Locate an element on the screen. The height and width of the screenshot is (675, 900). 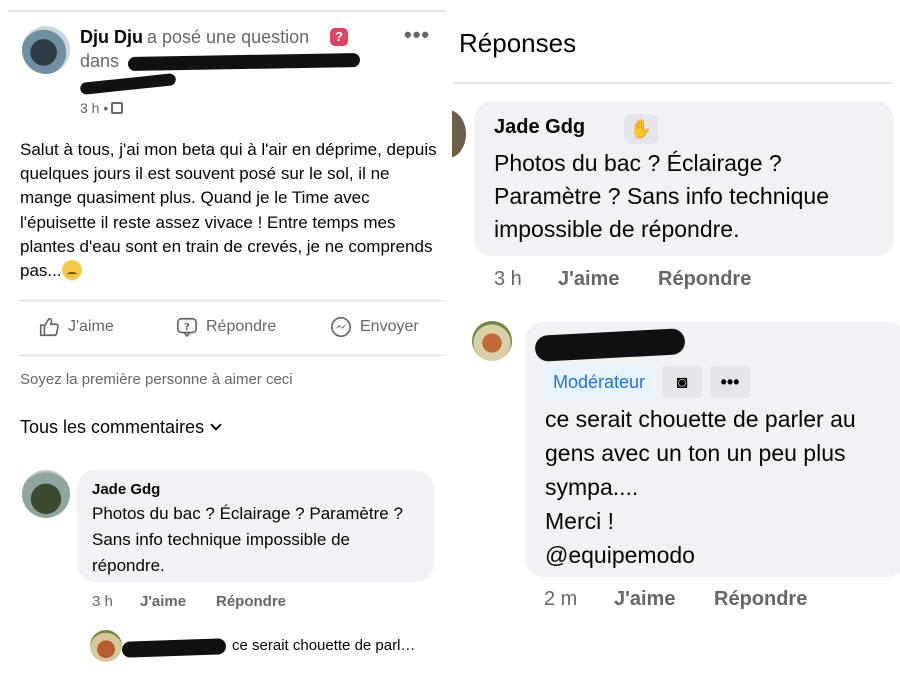
moderator-badge: Modérateur is located at coordinates (599, 382).